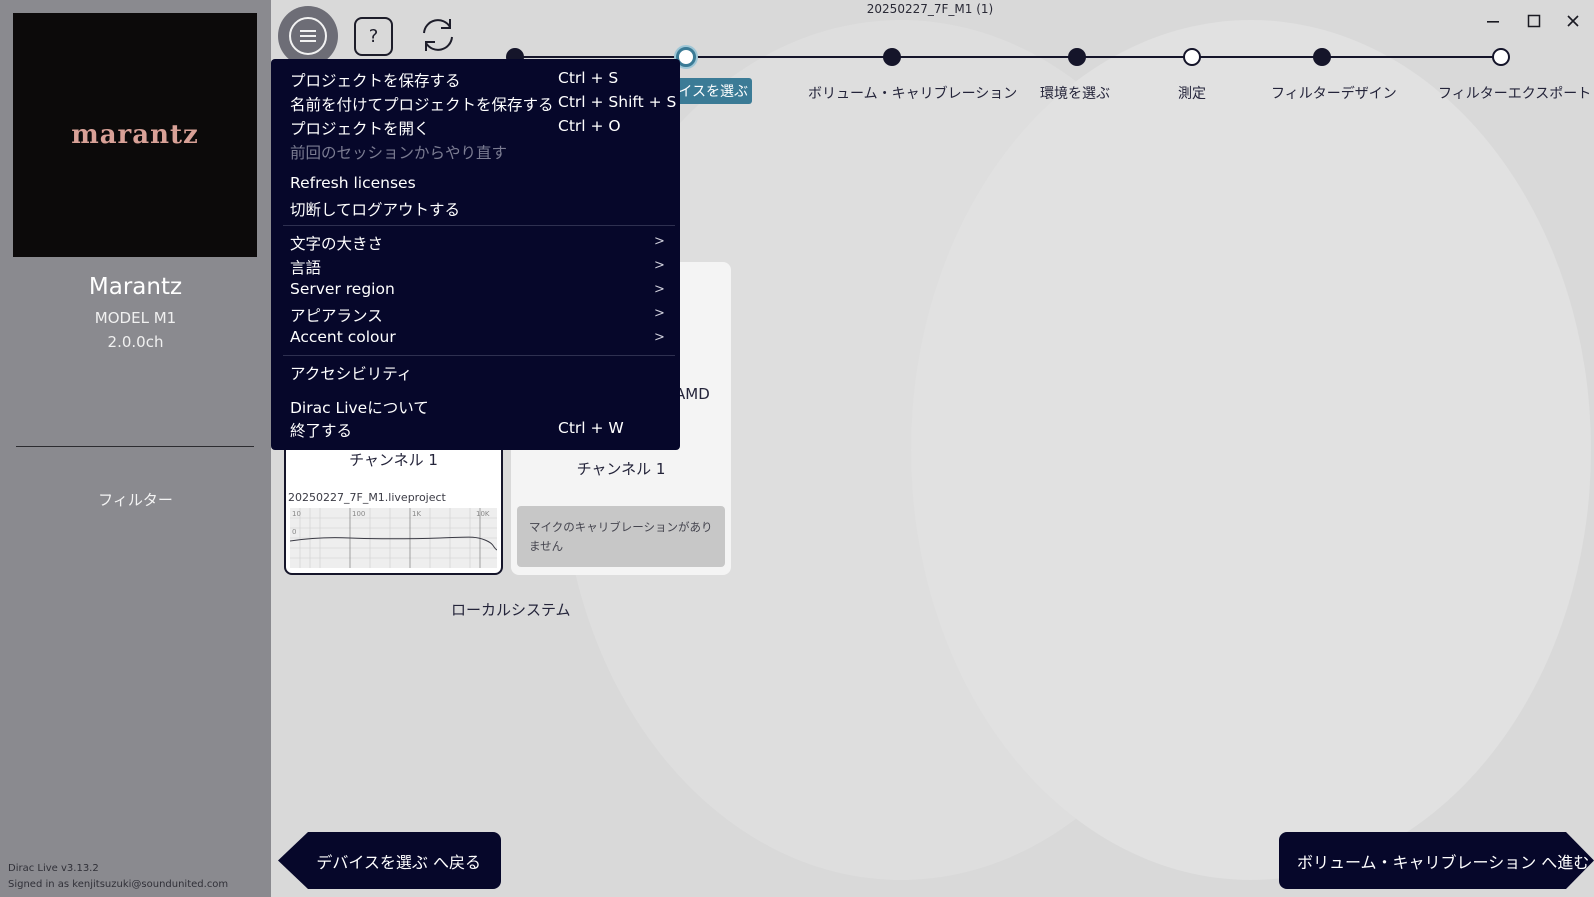 This screenshot has height=897, width=1594. What do you see at coordinates (360, 128) in the screenshot?
I see `menu-item-open-project: プロジェクトを開く` at bounding box center [360, 128].